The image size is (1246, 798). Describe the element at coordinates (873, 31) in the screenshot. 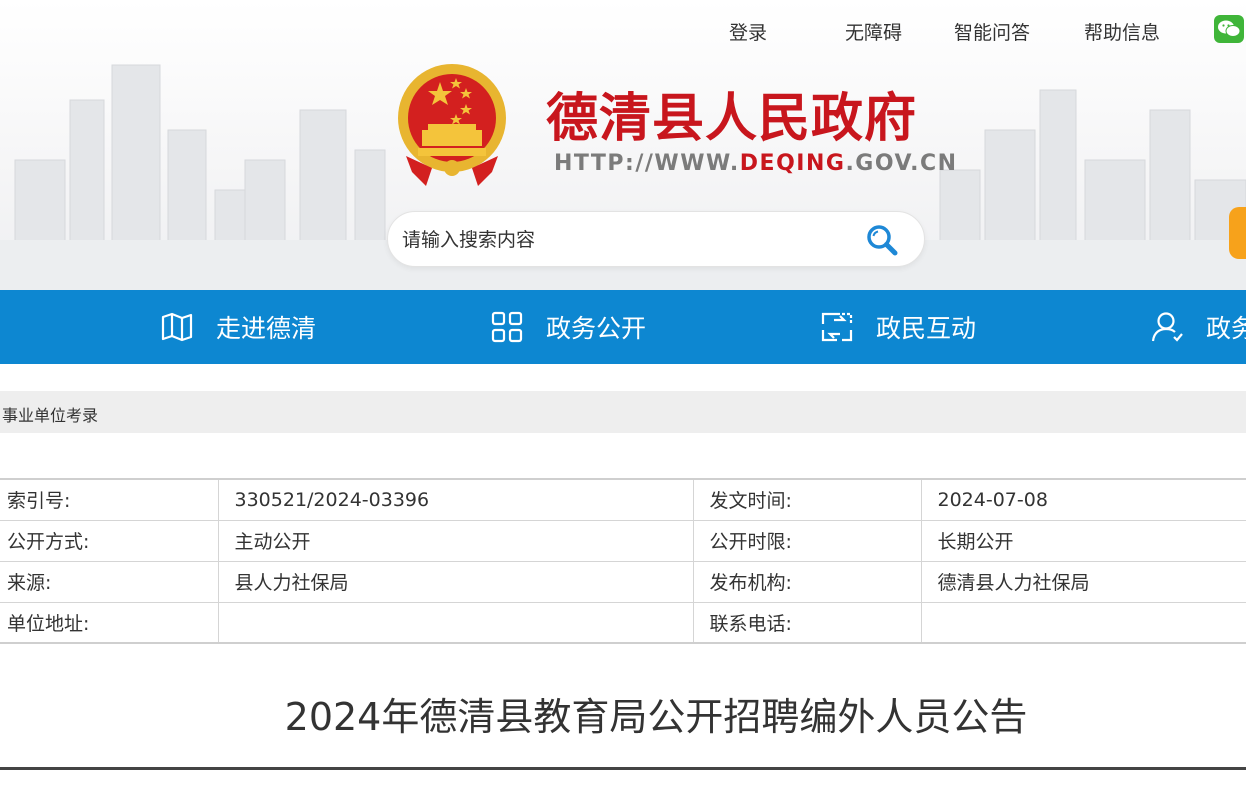

I see `accessibility-link: 无障碍` at that location.